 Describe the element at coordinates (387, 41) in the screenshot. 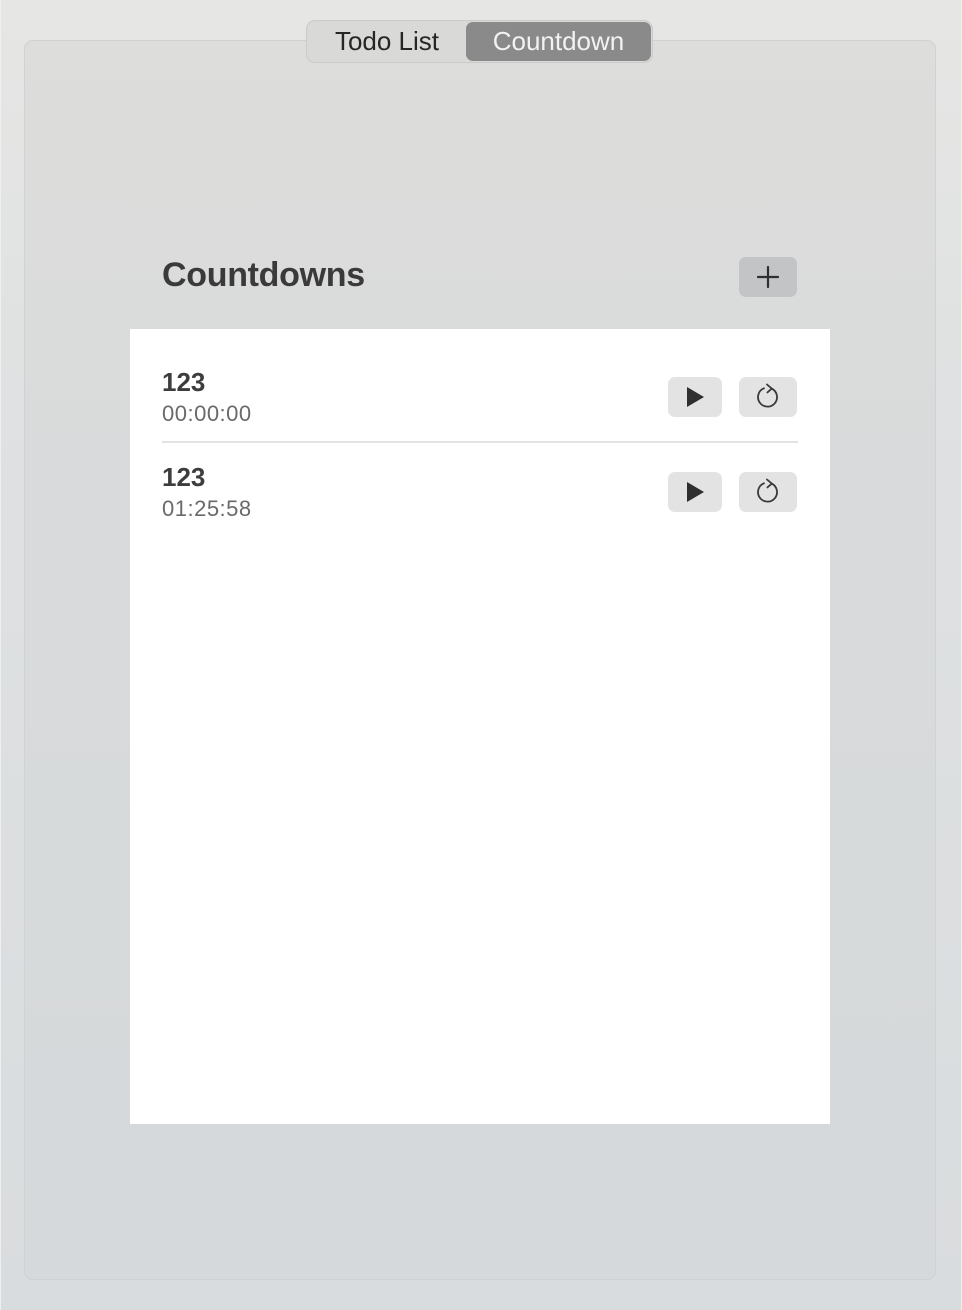

I see `tab-todo-list: Todo List` at that location.